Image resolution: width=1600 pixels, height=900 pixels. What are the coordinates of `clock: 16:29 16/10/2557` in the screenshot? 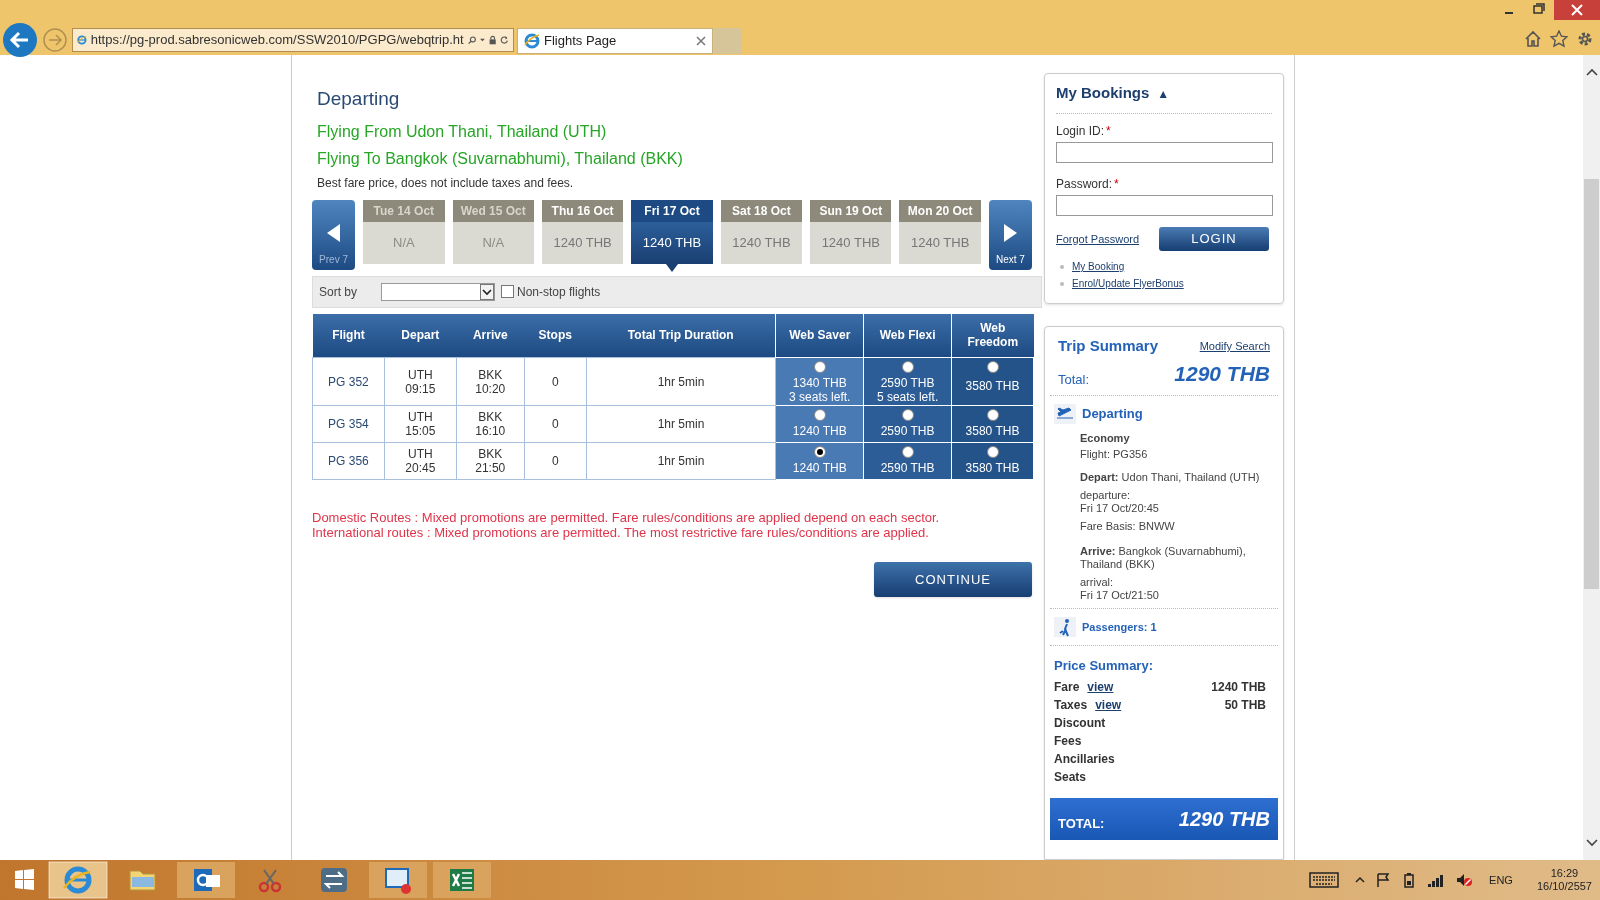 It's located at (1564, 880).